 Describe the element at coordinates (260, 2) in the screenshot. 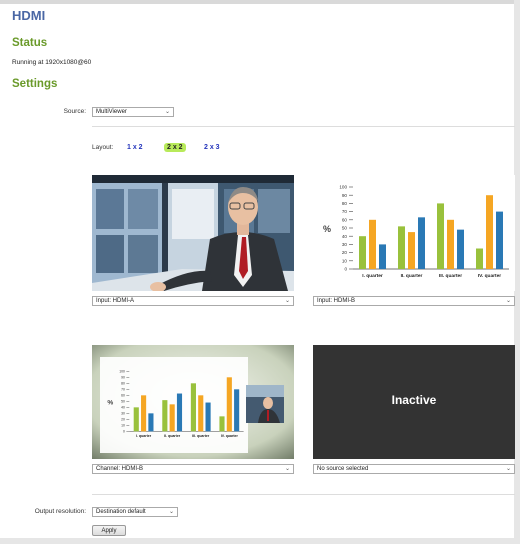

I see `window-top-border` at that location.